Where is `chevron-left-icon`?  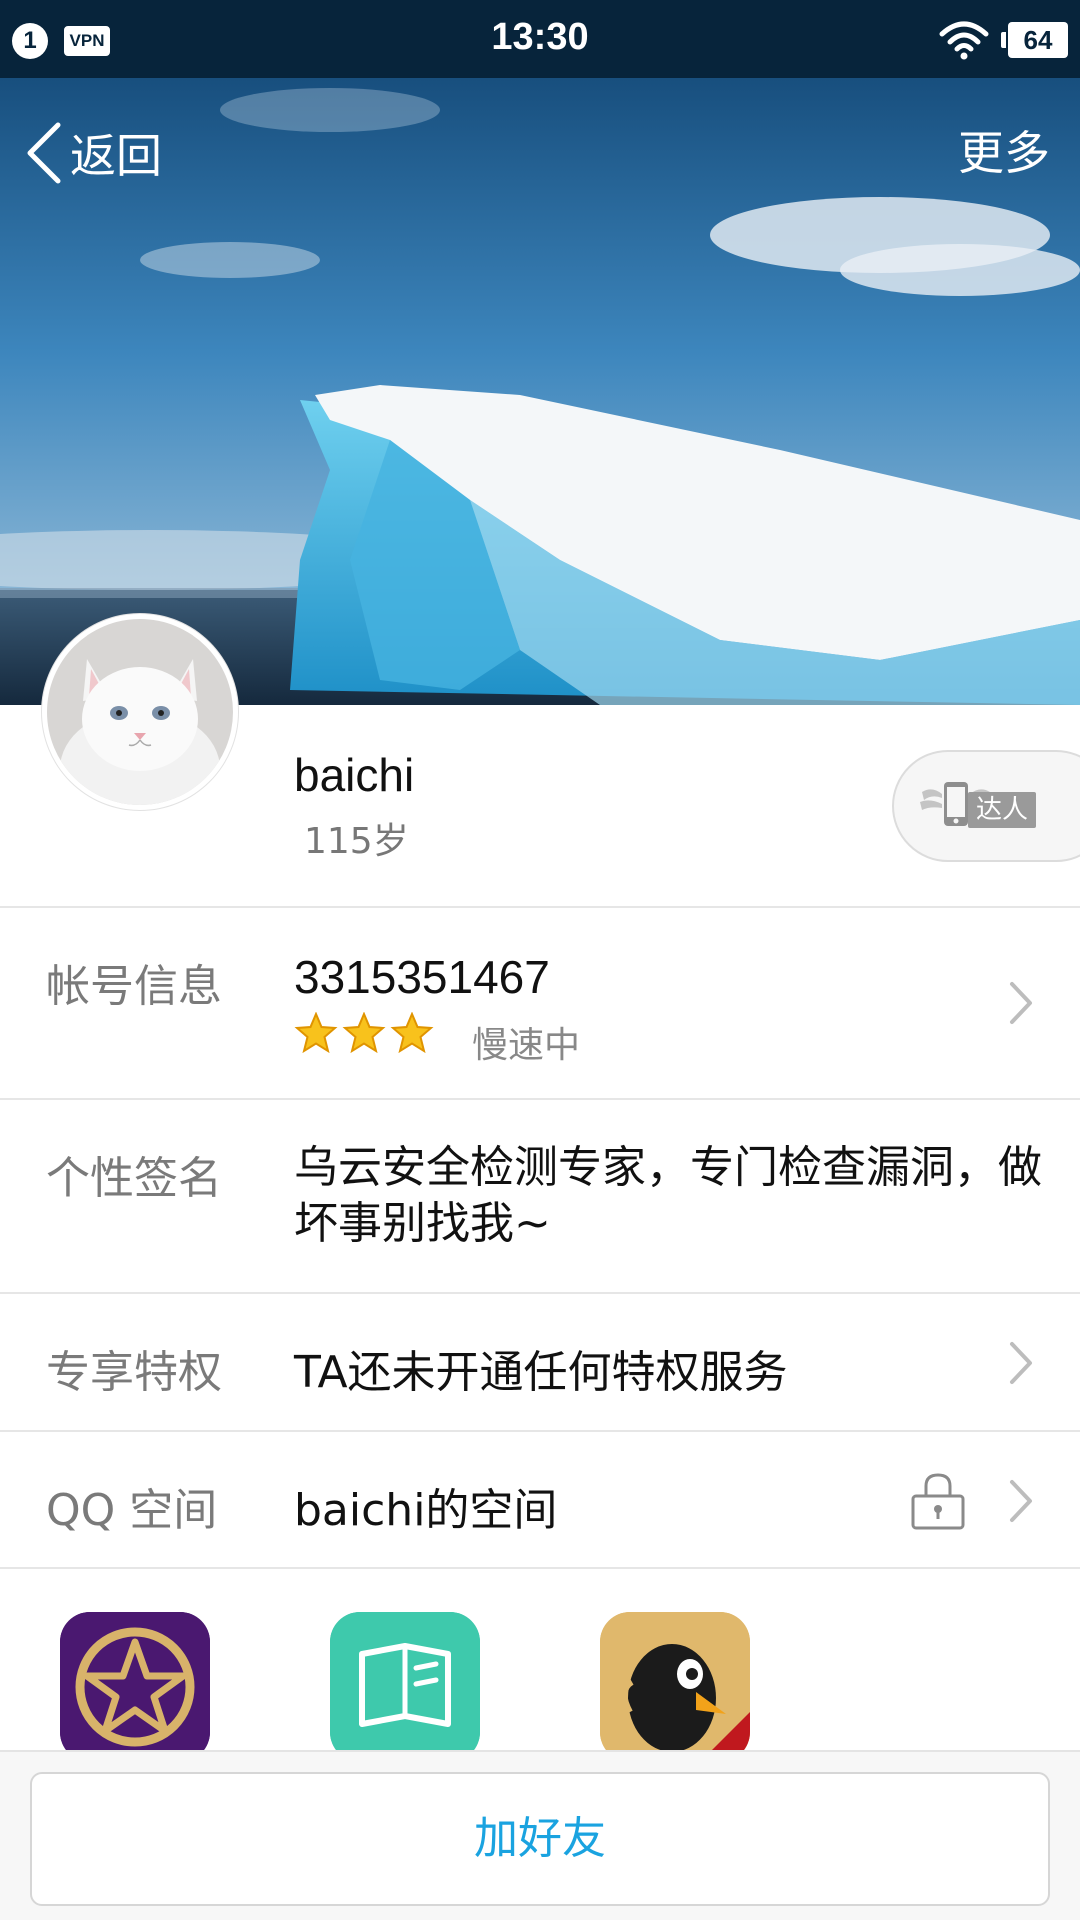
chevron-left-icon is located at coordinates (44, 153).